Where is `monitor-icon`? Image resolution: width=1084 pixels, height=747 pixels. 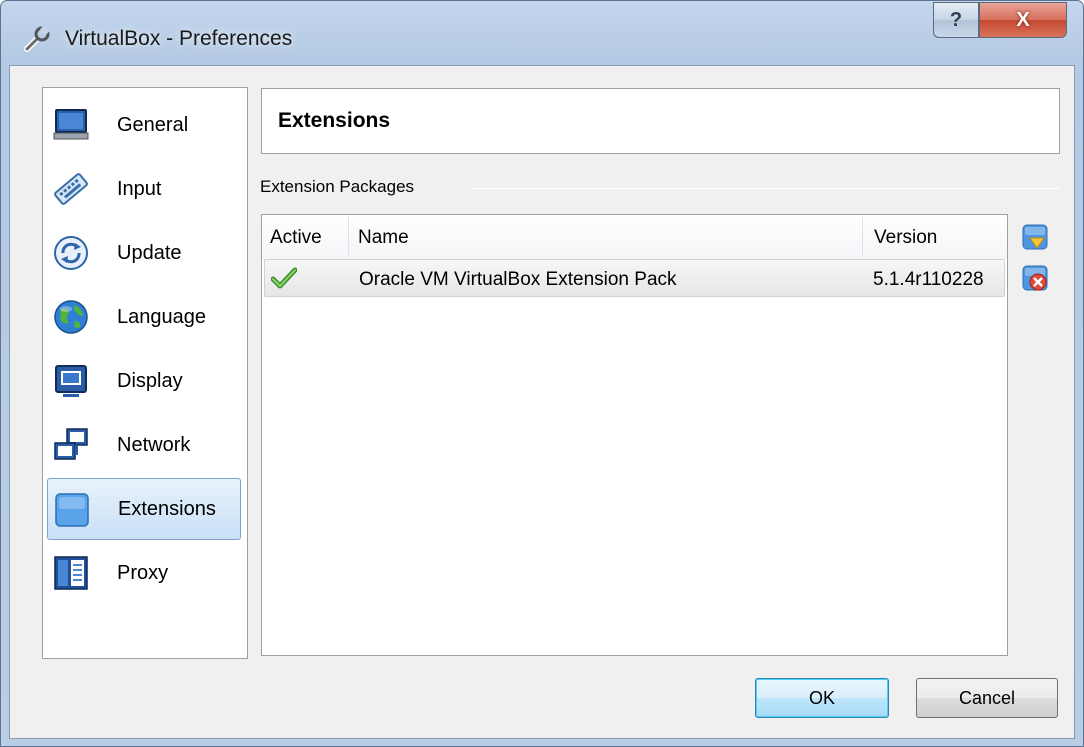
monitor-icon is located at coordinates (71, 124).